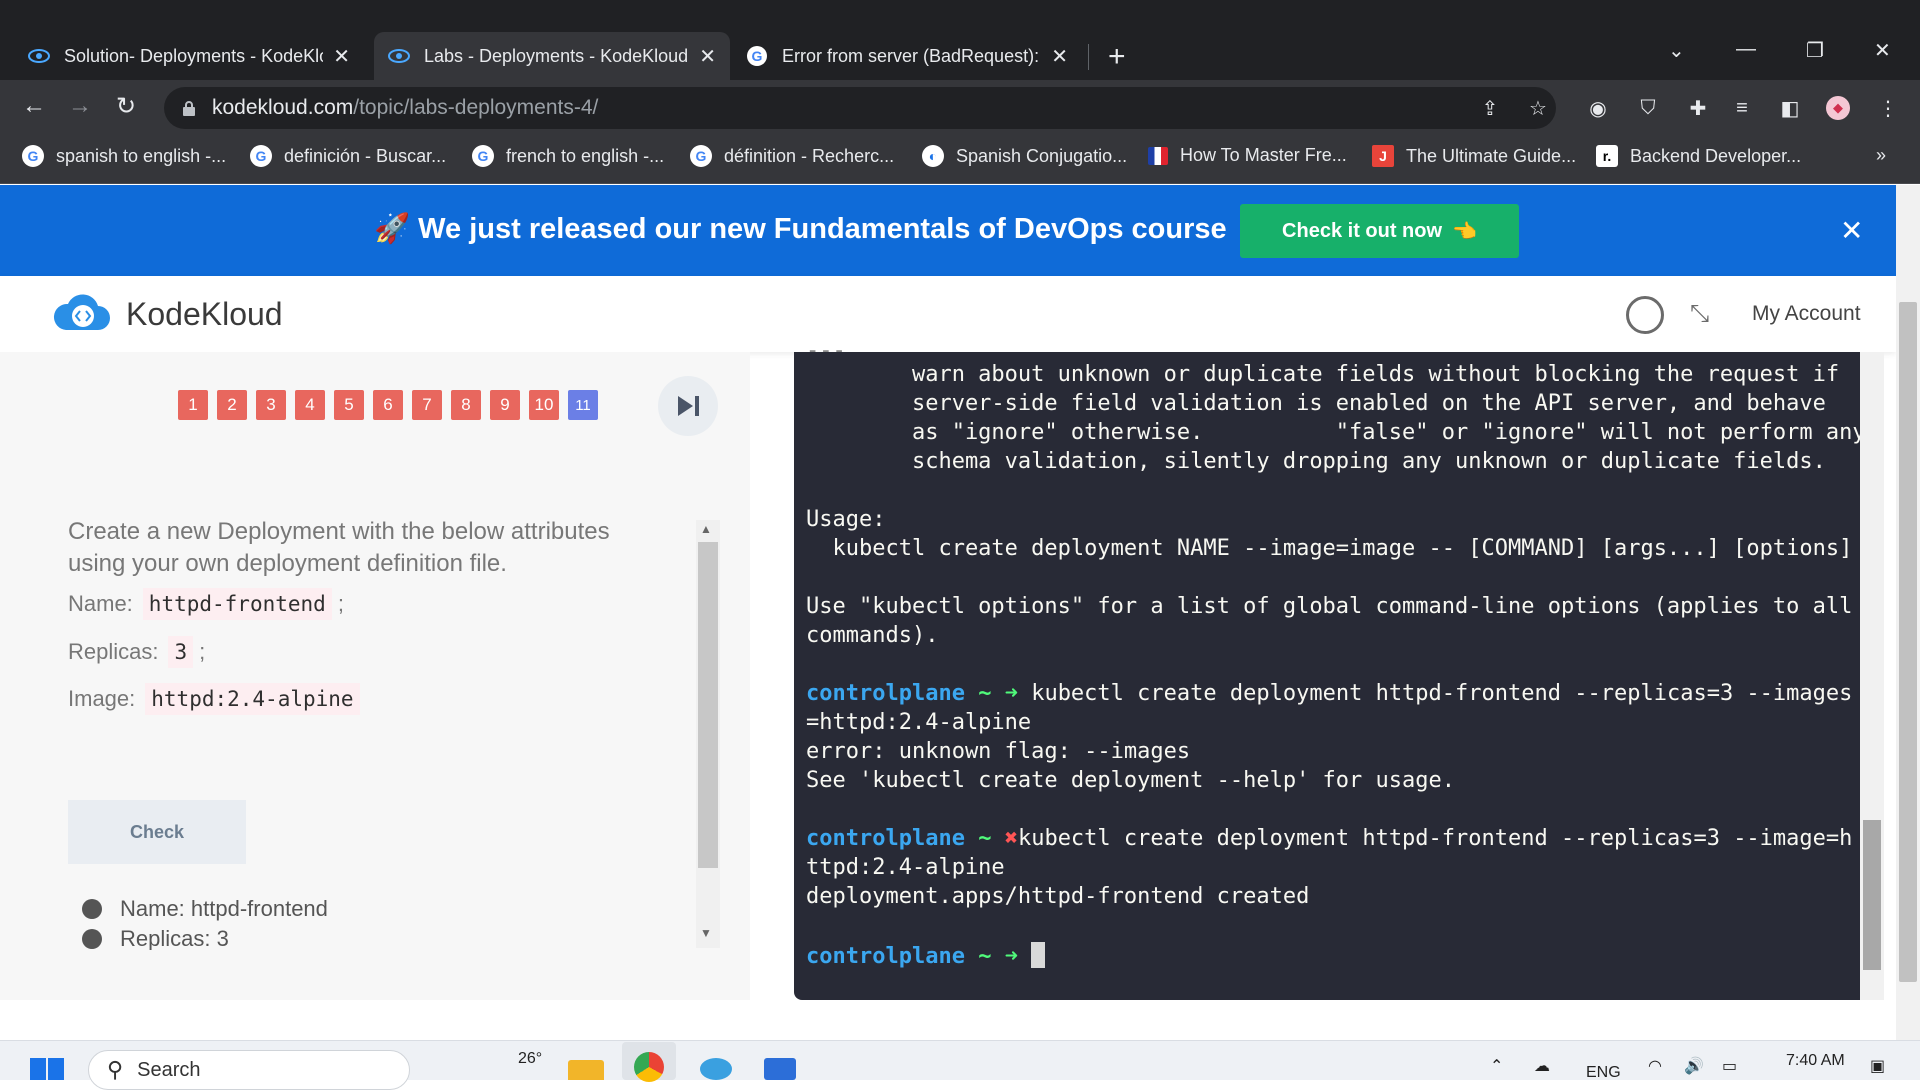 The height and width of the screenshot is (1090, 1920). Describe the element at coordinates (1038, 955) in the screenshot. I see `terminal-cursor` at that location.